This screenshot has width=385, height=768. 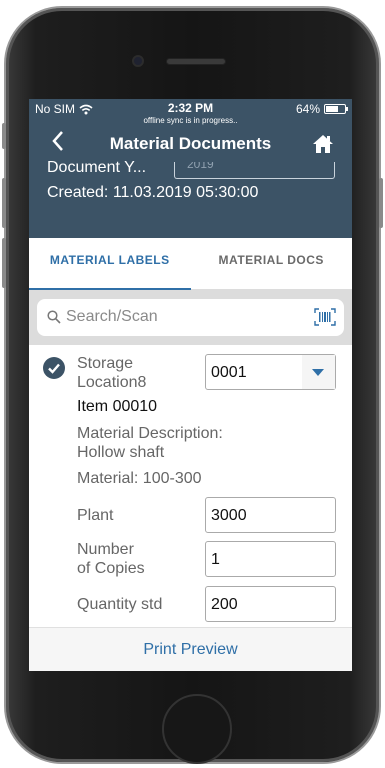 I want to click on storage-location-label-line1: Storage, so click(x=105, y=363).